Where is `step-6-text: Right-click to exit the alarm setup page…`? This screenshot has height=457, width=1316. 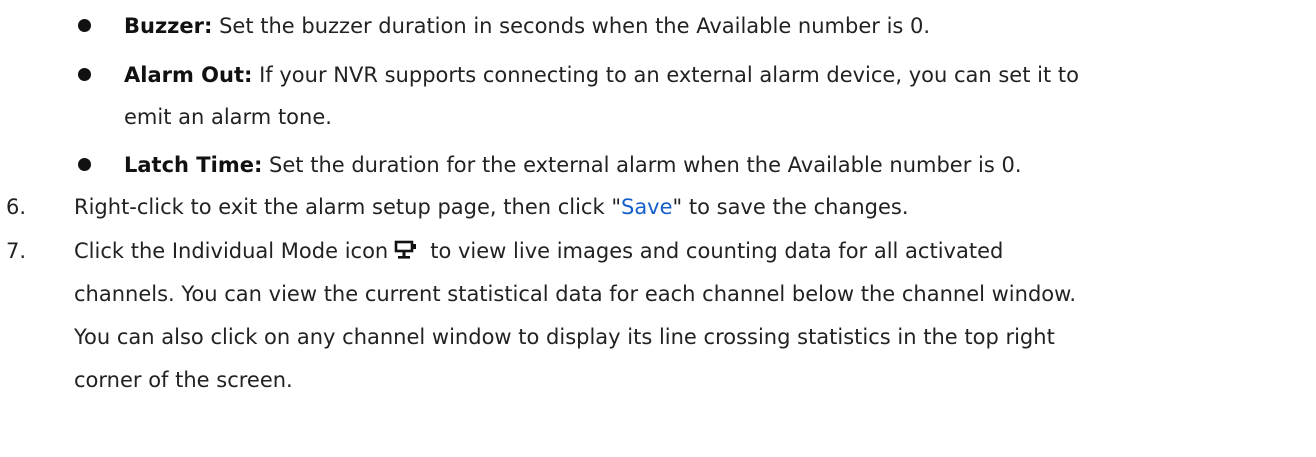
step-6-text: Right-click to exit the alarm setup page… is located at coordinates (491, 207).